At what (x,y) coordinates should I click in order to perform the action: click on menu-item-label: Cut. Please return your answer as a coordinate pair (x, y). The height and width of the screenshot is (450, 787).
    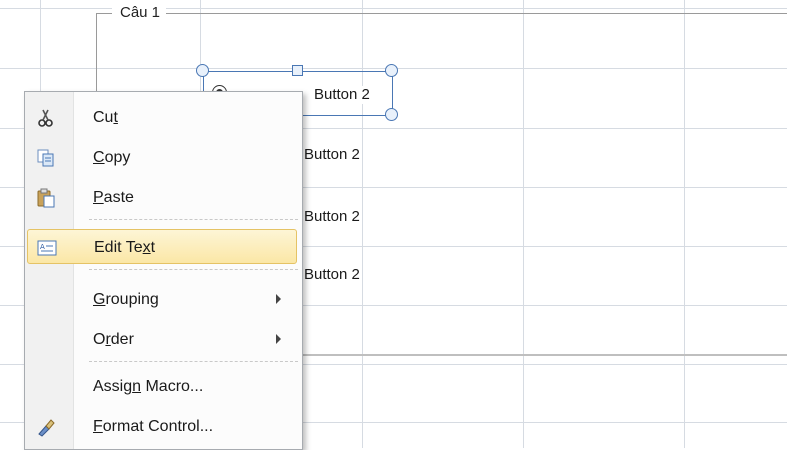
    Looking at the image, I should click on (105, 117).